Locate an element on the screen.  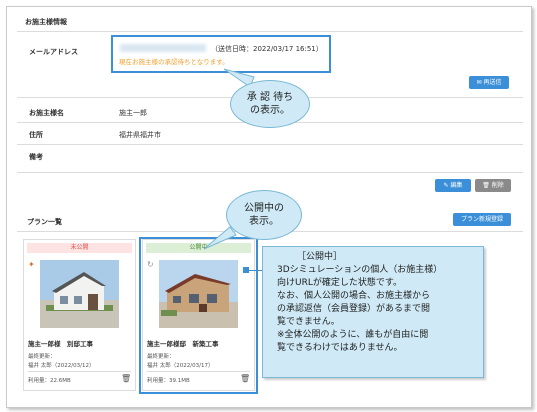
updated-value-1: 福井 太郎（2022/03/12） is located at coordinates (61, 366).